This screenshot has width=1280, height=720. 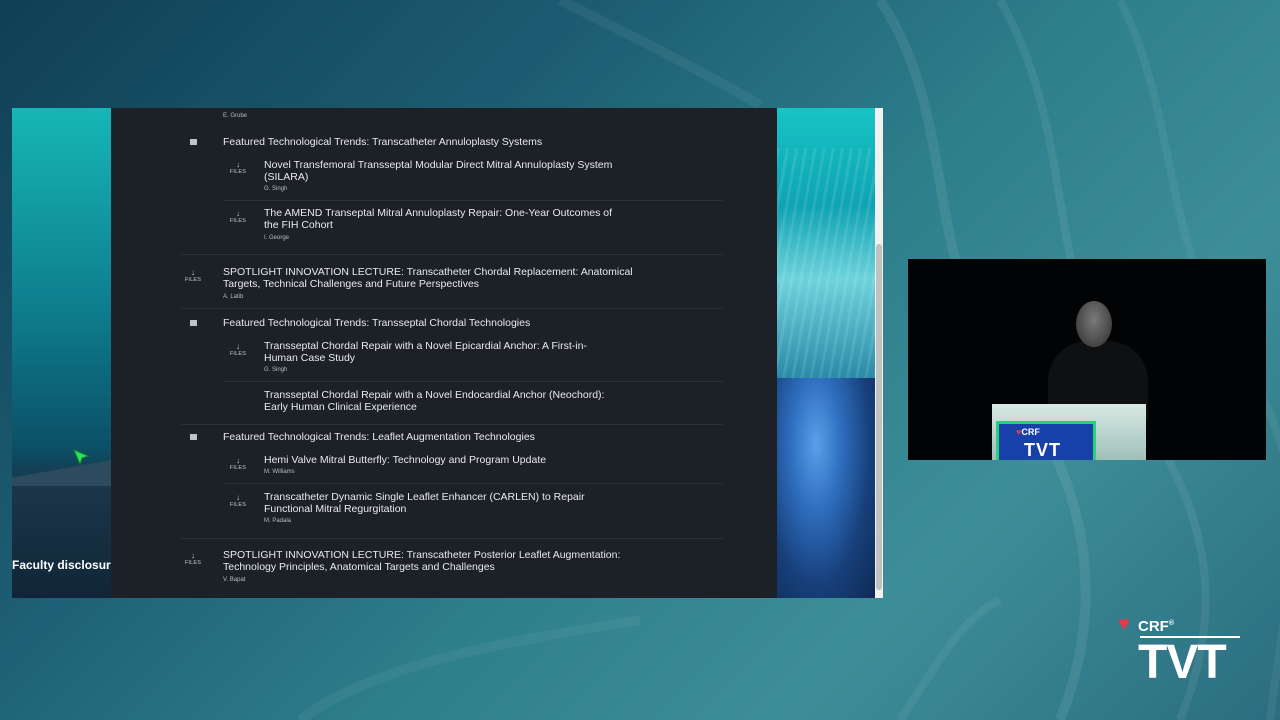 I want to click on speaker-video: ♥CRF TVT, so click(x=1087, y=359).